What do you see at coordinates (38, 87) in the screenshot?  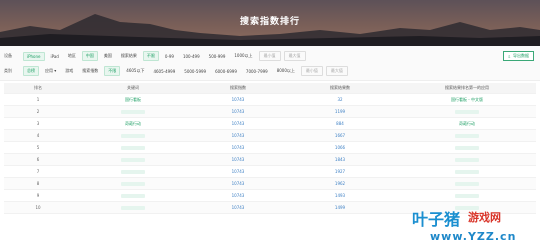 I see `header-rank: 排名` at bounding box center [38, 87].